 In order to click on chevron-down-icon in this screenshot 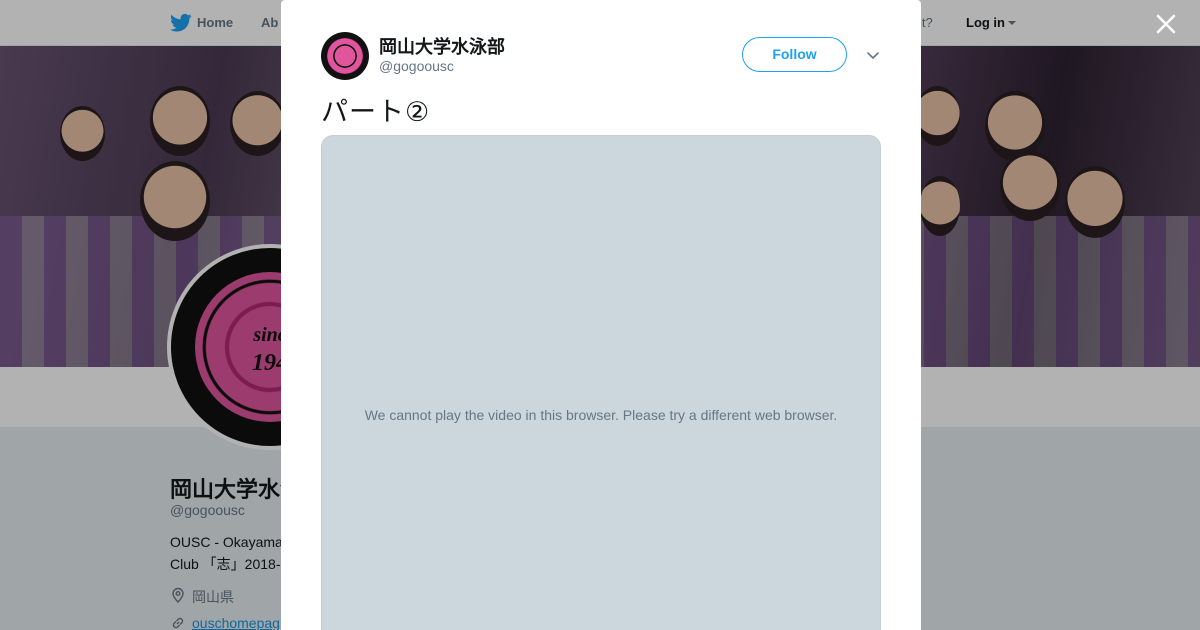, I will do `click(873, 55)`.